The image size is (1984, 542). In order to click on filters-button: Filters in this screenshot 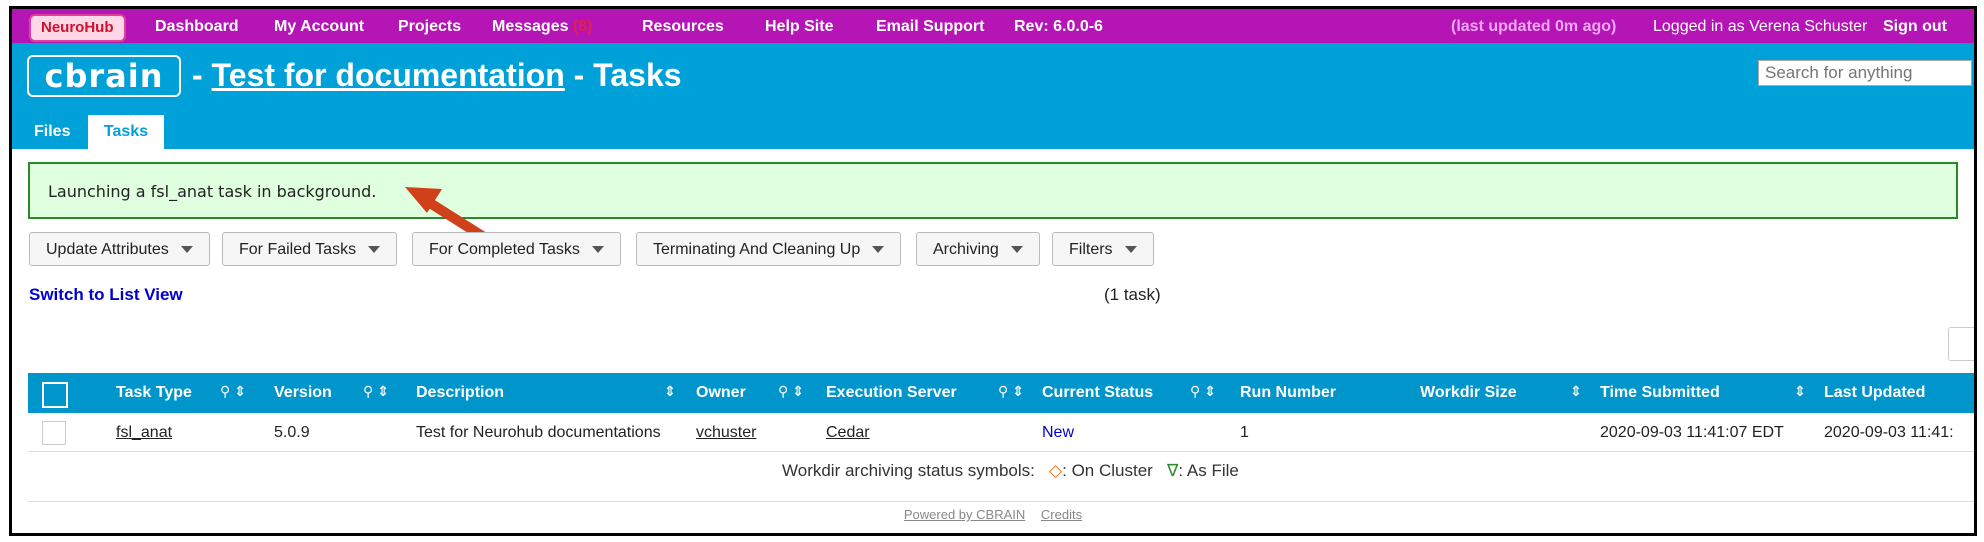, I will do `click(1103, 249)`.